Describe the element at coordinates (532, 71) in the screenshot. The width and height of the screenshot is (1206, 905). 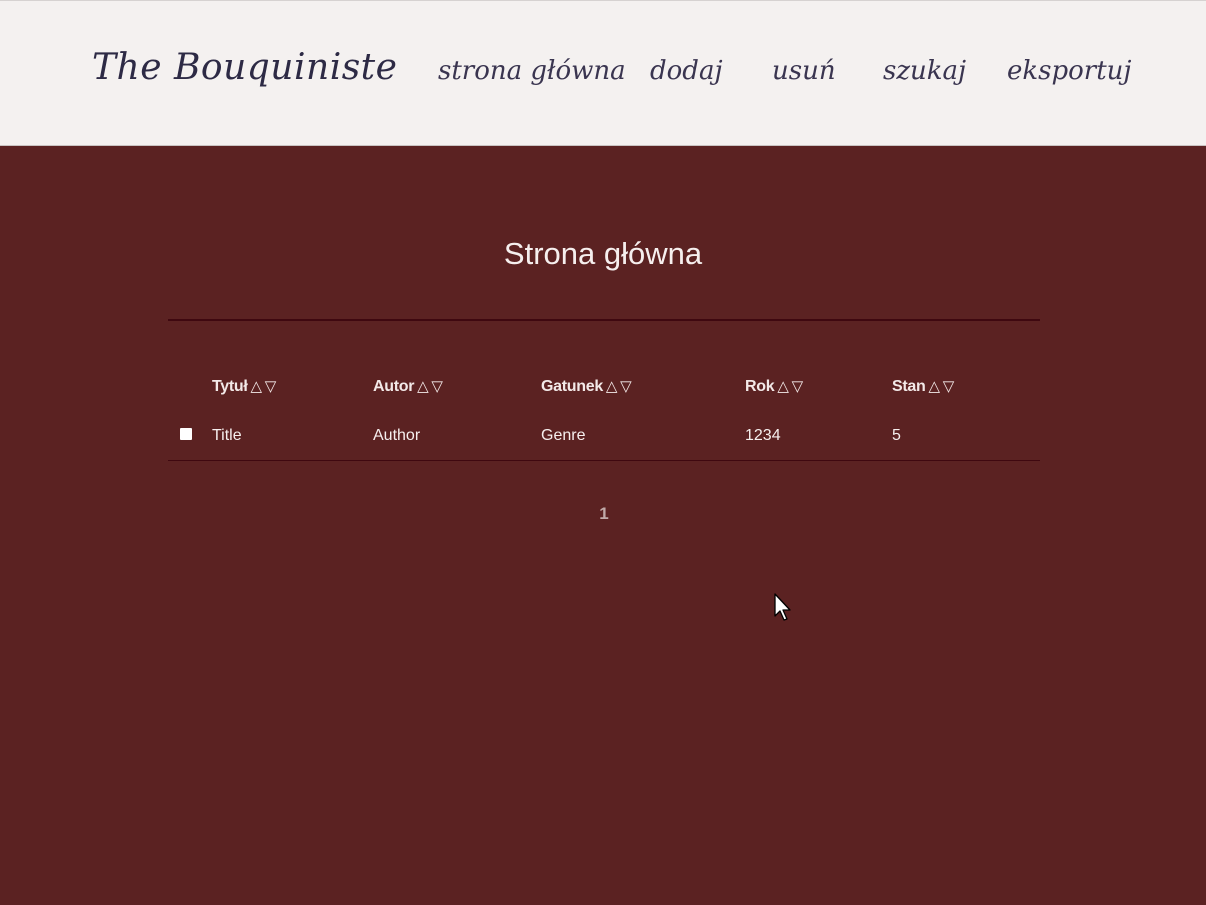
I see `nav-home: strona główna` at that location.